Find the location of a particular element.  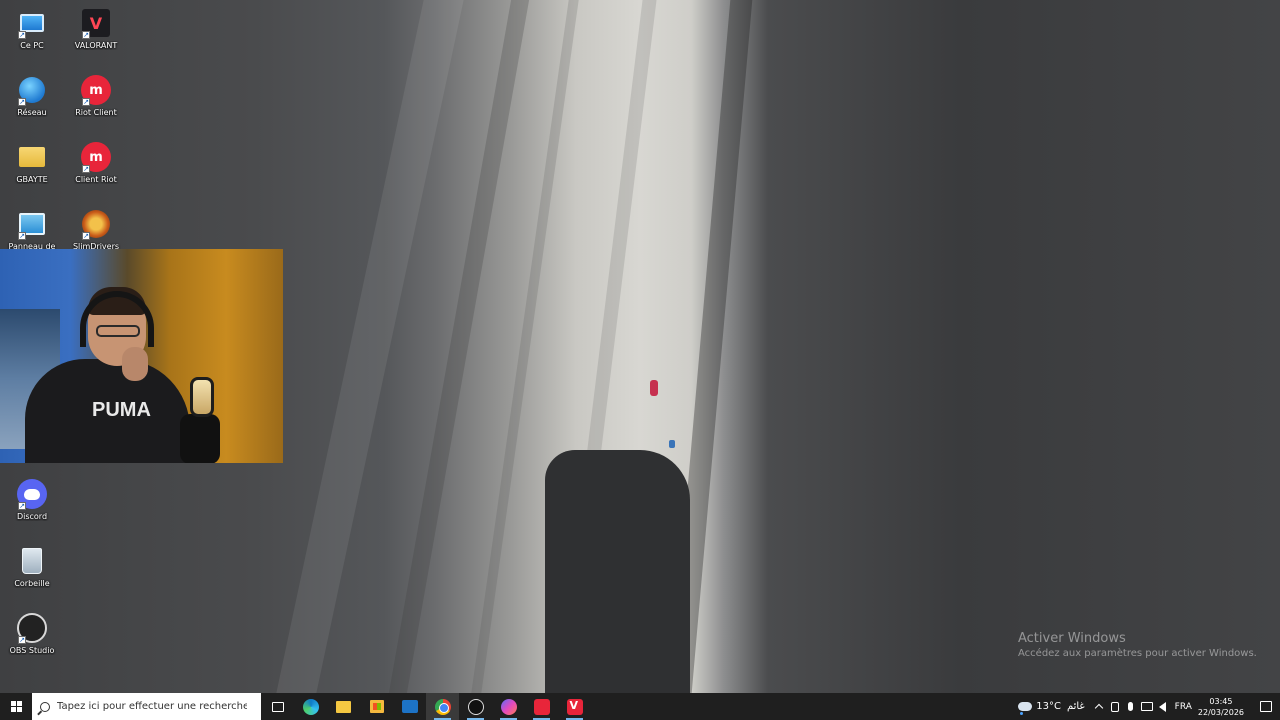

chrome-icon is located at coordinates (442, 706).